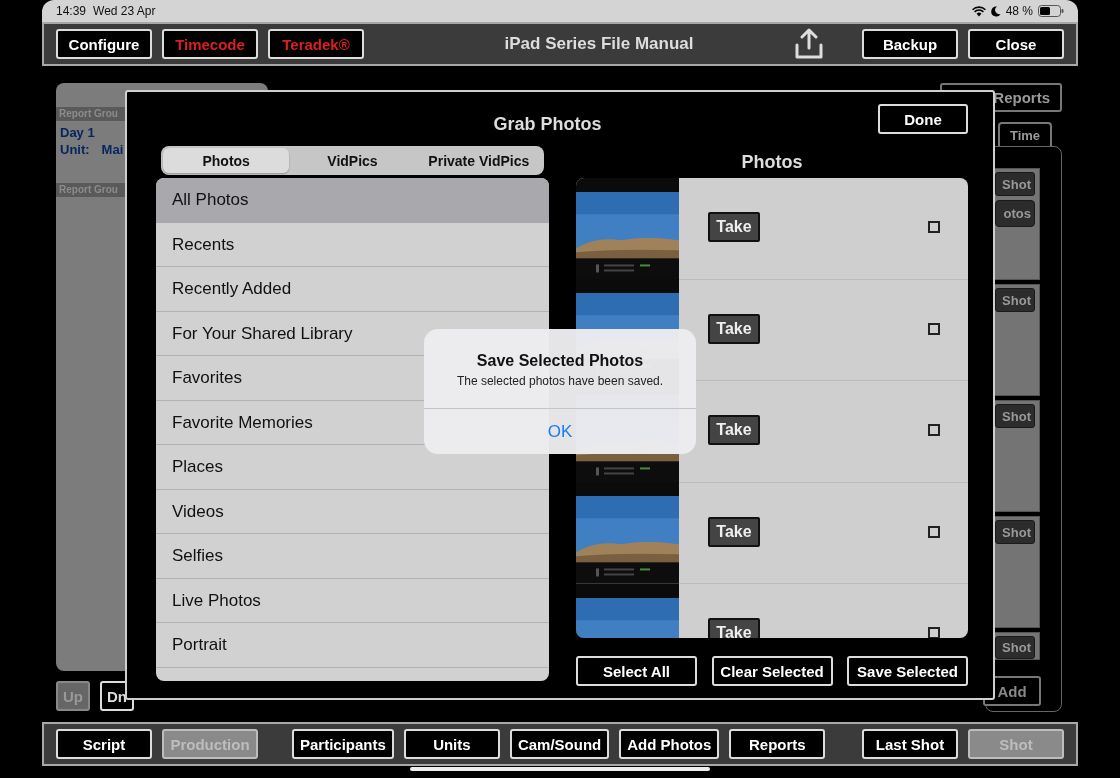 This screenshot has height=778, width=1120. What do you see at coordinates (978, 11) in the screenshot?
I see `wifi-icon` at bounding box center [978, 11].